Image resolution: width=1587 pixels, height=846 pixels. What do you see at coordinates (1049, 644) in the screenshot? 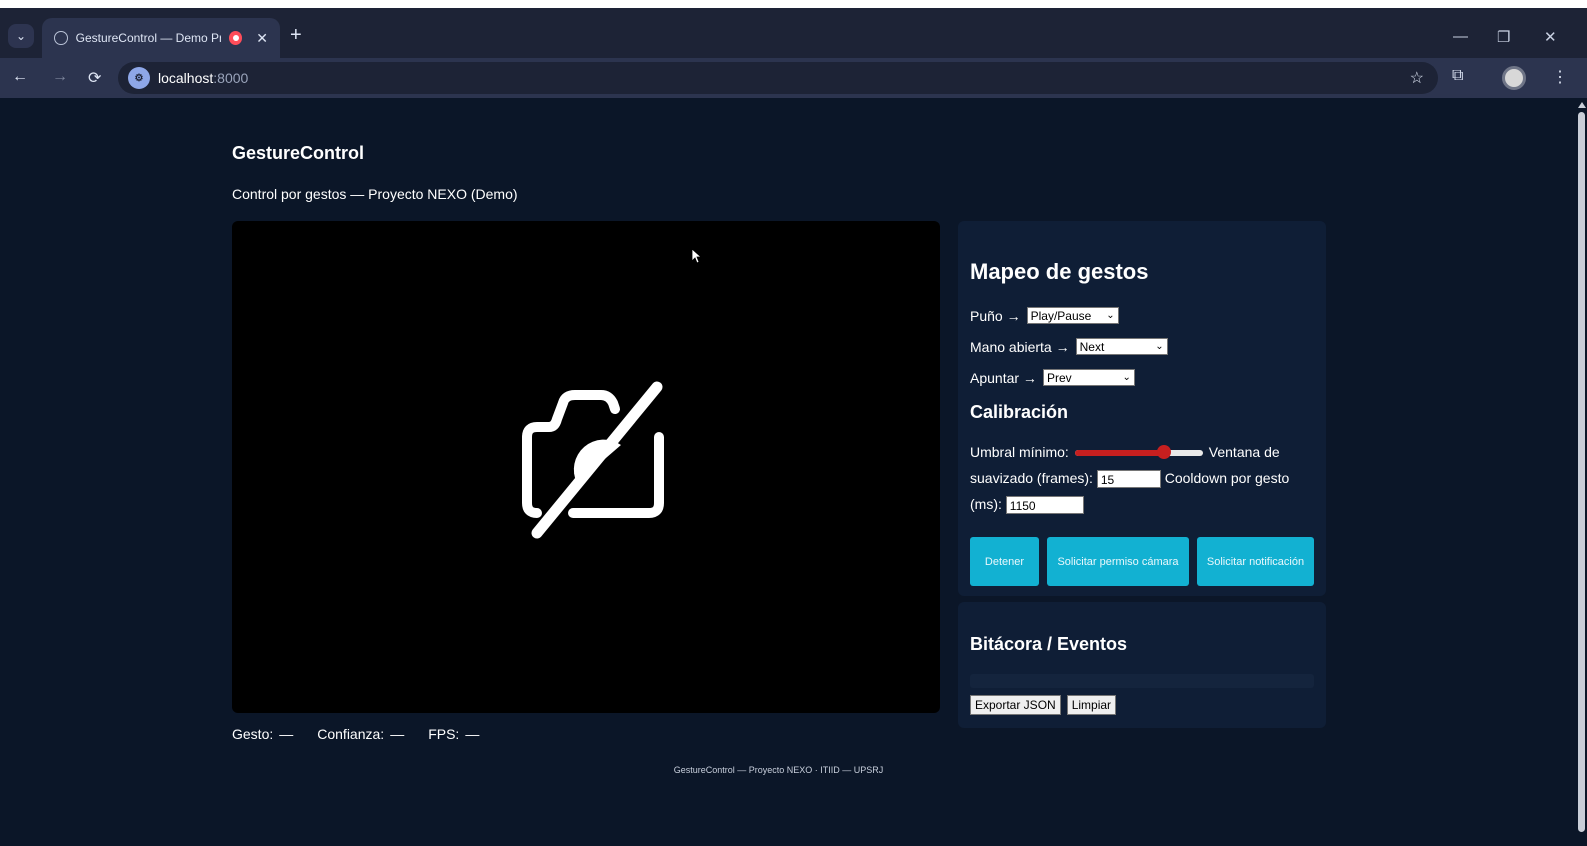
I see `log-title: Bitácora / Eventos` at bounding box center [1049, 644].